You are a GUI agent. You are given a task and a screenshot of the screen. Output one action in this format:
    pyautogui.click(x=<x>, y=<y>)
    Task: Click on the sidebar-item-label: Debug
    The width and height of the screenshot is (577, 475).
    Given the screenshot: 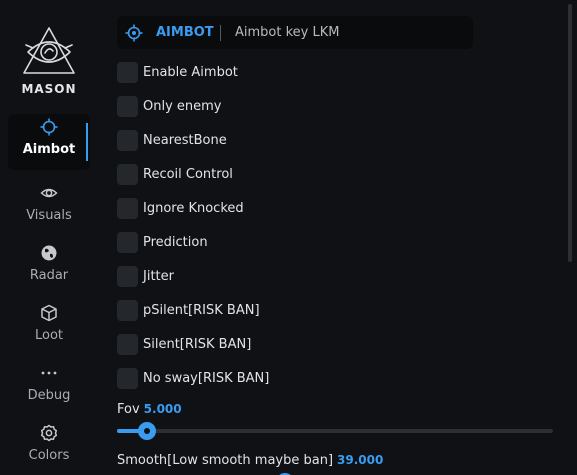 What is the action you would take?
    pyautogui.click(x=49, y=395)
    